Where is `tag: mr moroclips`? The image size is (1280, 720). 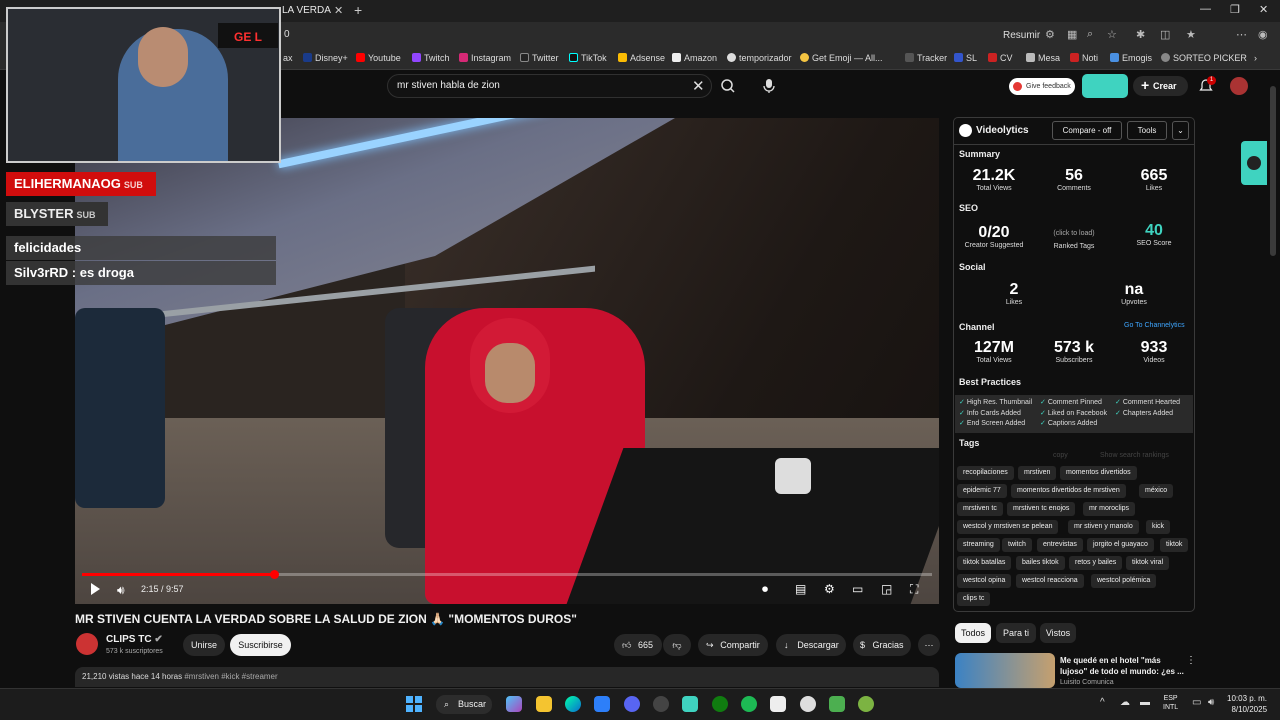 tag: mr moroclips is located at coordinates (1109, 509).